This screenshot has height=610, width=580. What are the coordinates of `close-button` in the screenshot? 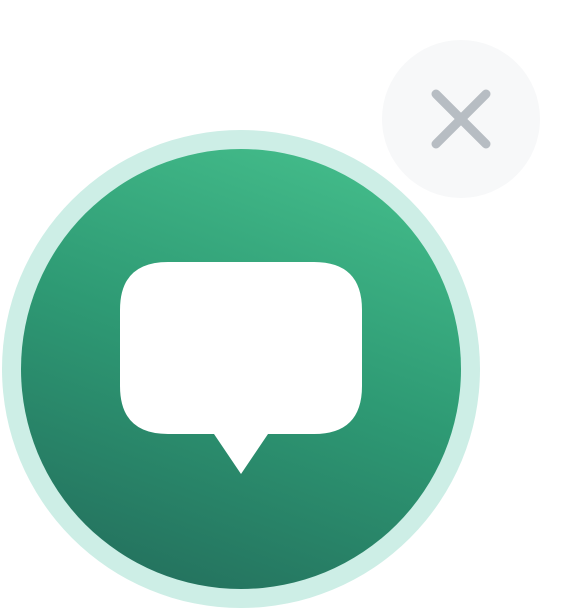 It's located at (461, 119).